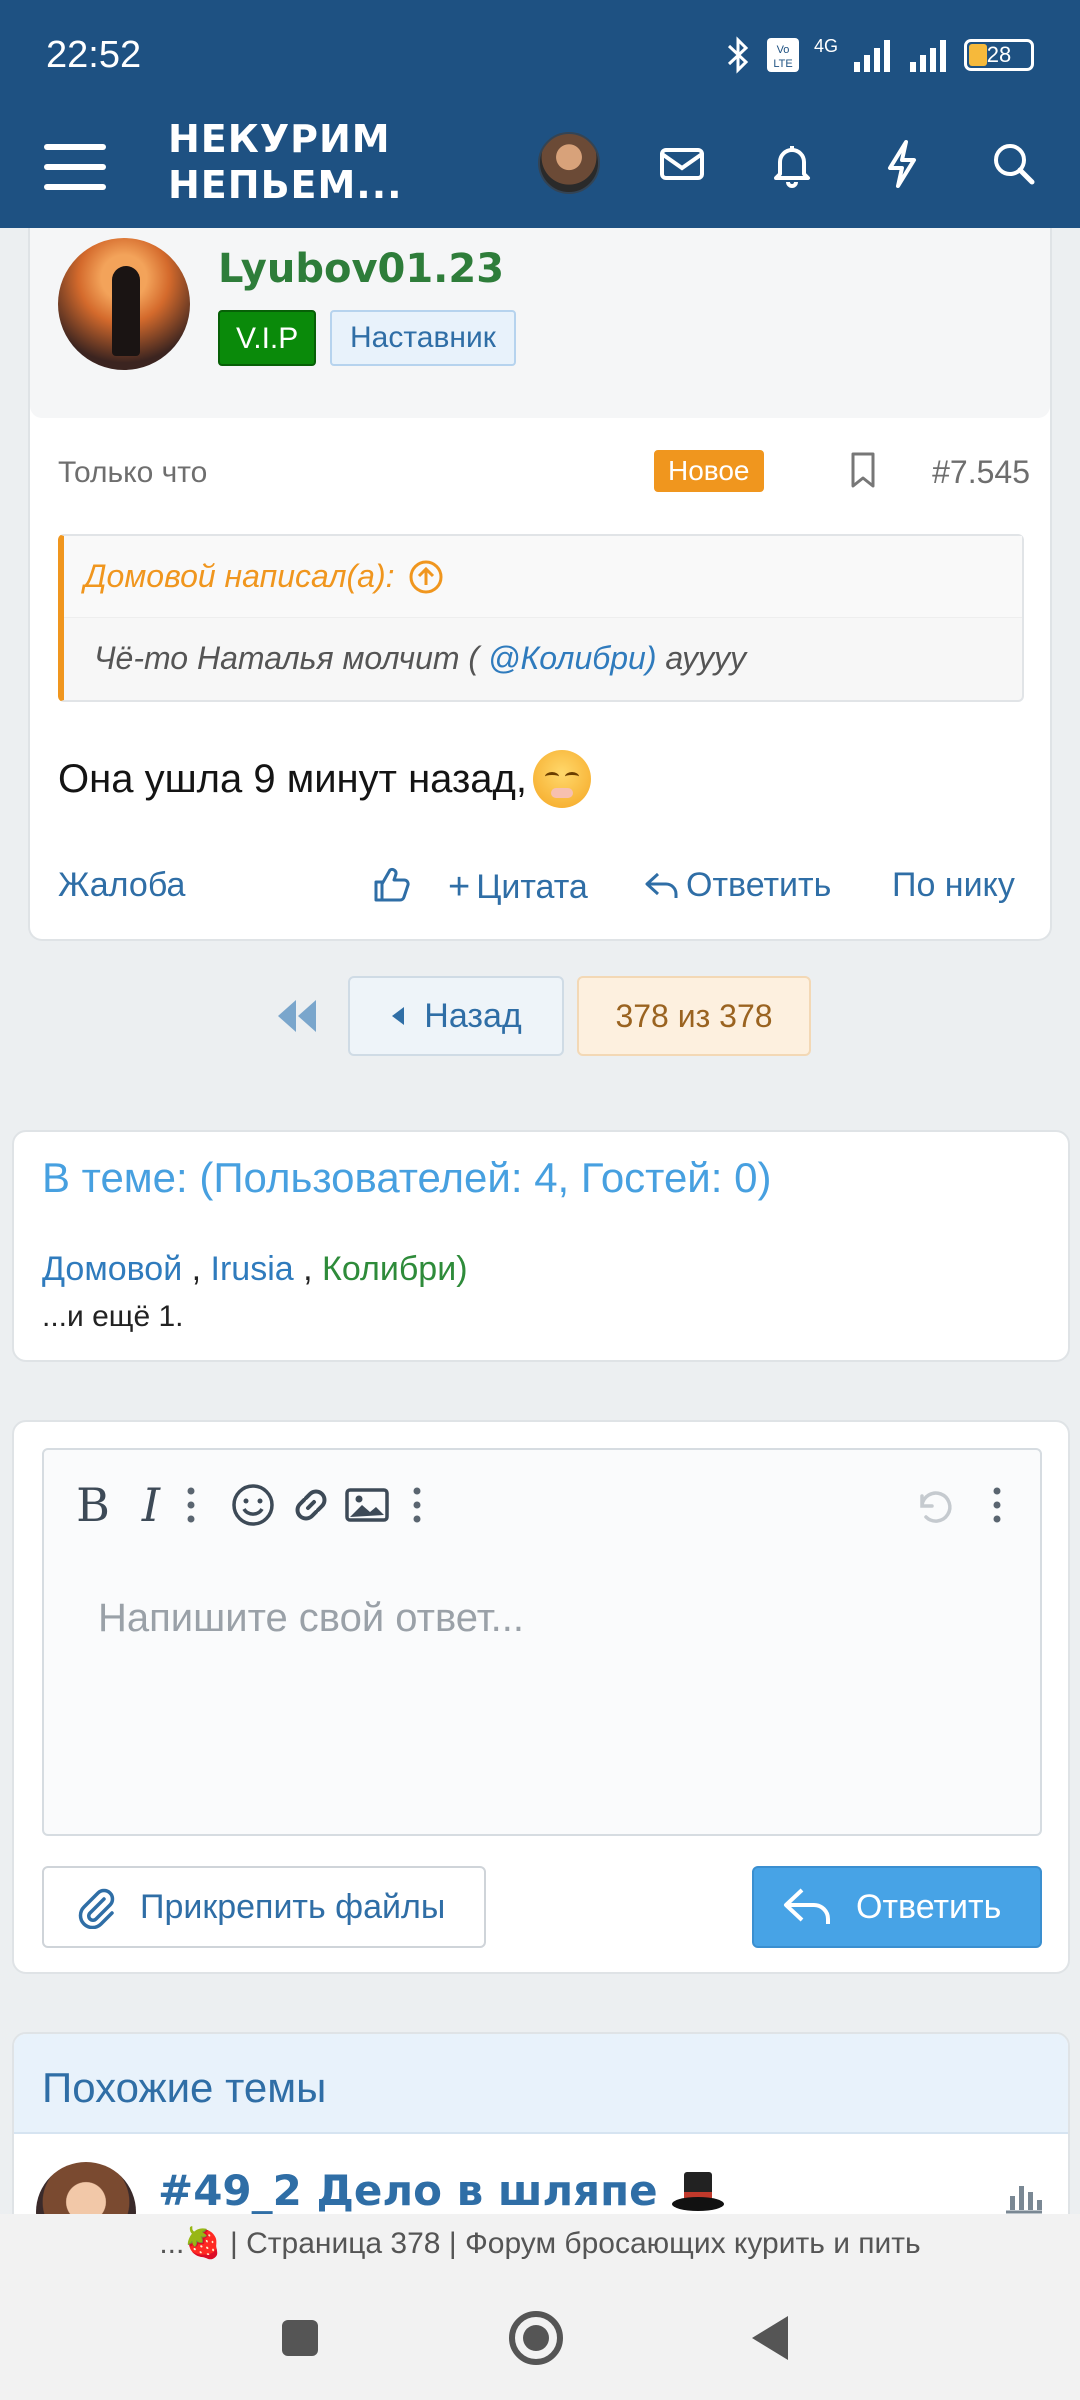 The width and height of the screenshot is (1080, 2400). What do you see at coordinates (694, 1016) in the screenshot?
I see `page-indicator: 378 из 378` at bounding box center [694, 1016].